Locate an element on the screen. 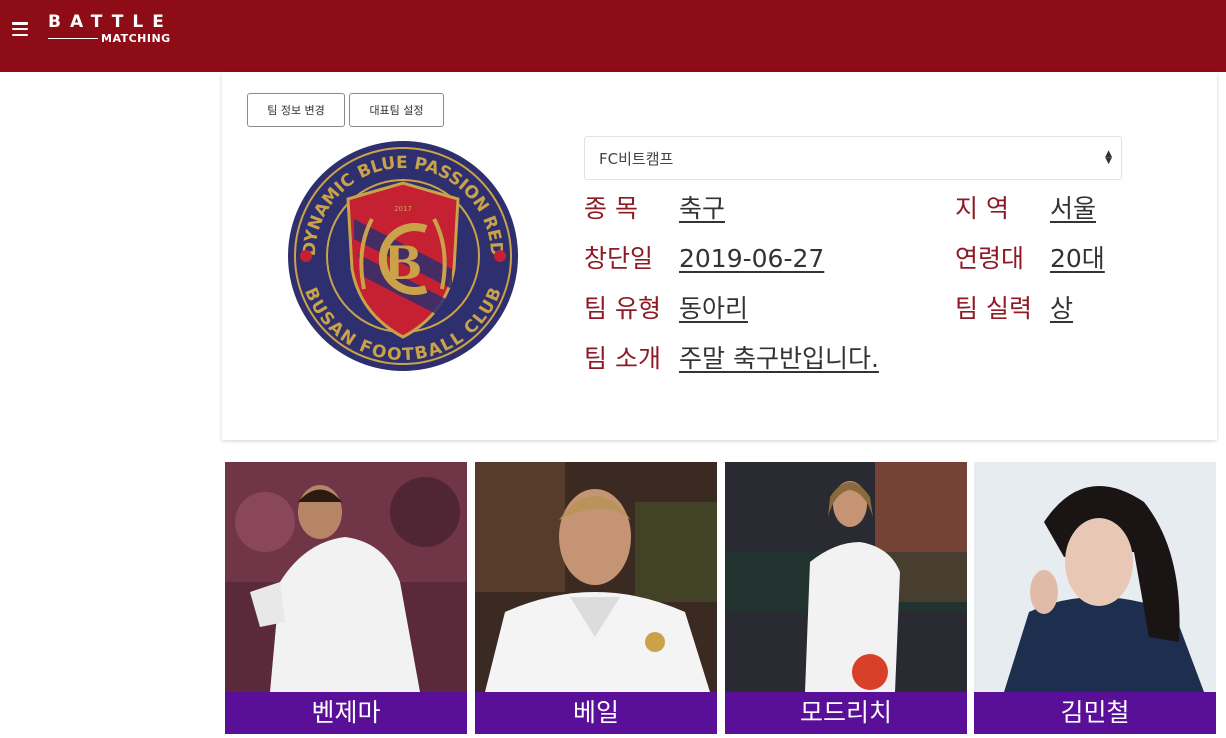  updown-caret-icon: ▲ ▼ is located at coordinates (1108, 157).